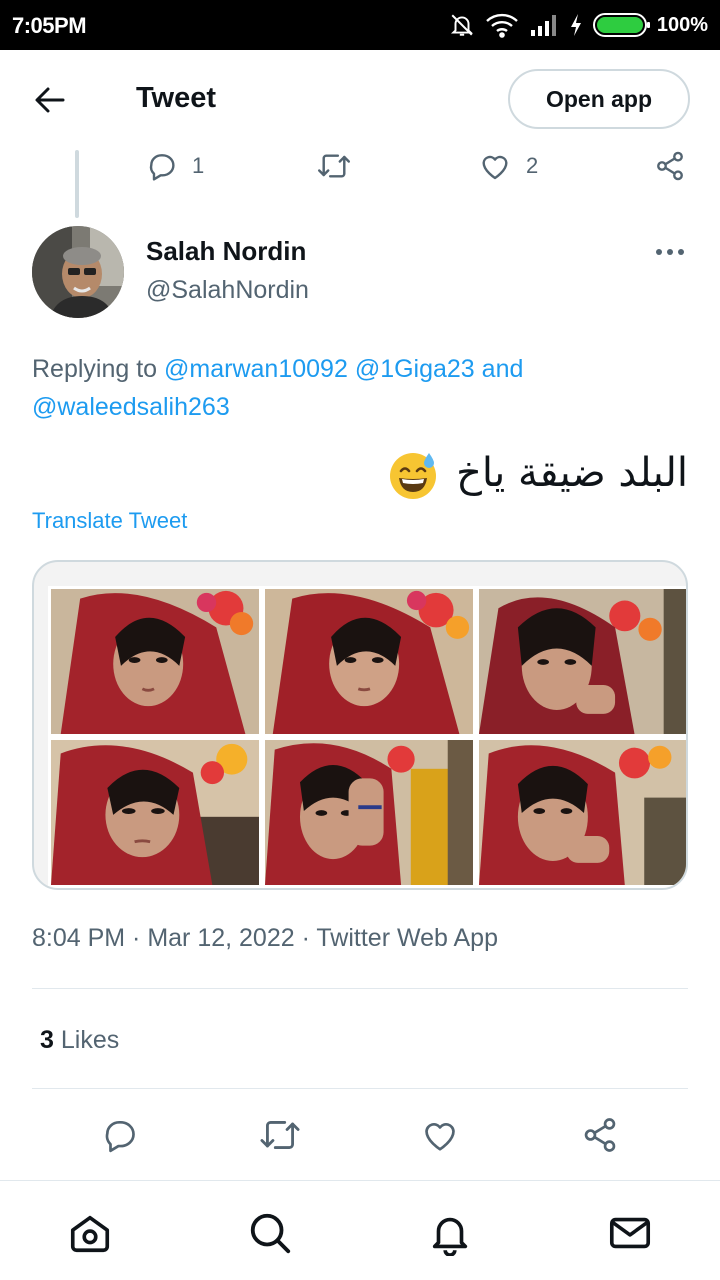 Image resolution: width=720 pixels, height=1280 pixels. Describe the element at coordinates (543, 25) in the screenshot. I see `signal-icon` at that location.